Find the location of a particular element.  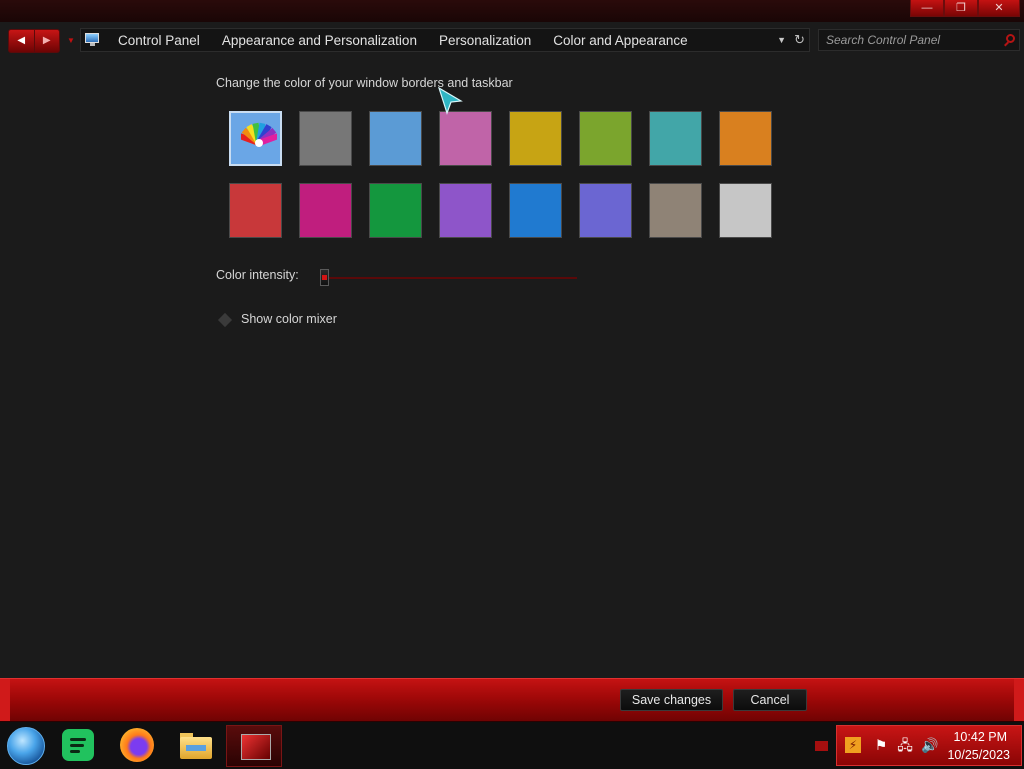

show-color-mixer-link: Show color mixer is located at coordinates (289, 319).